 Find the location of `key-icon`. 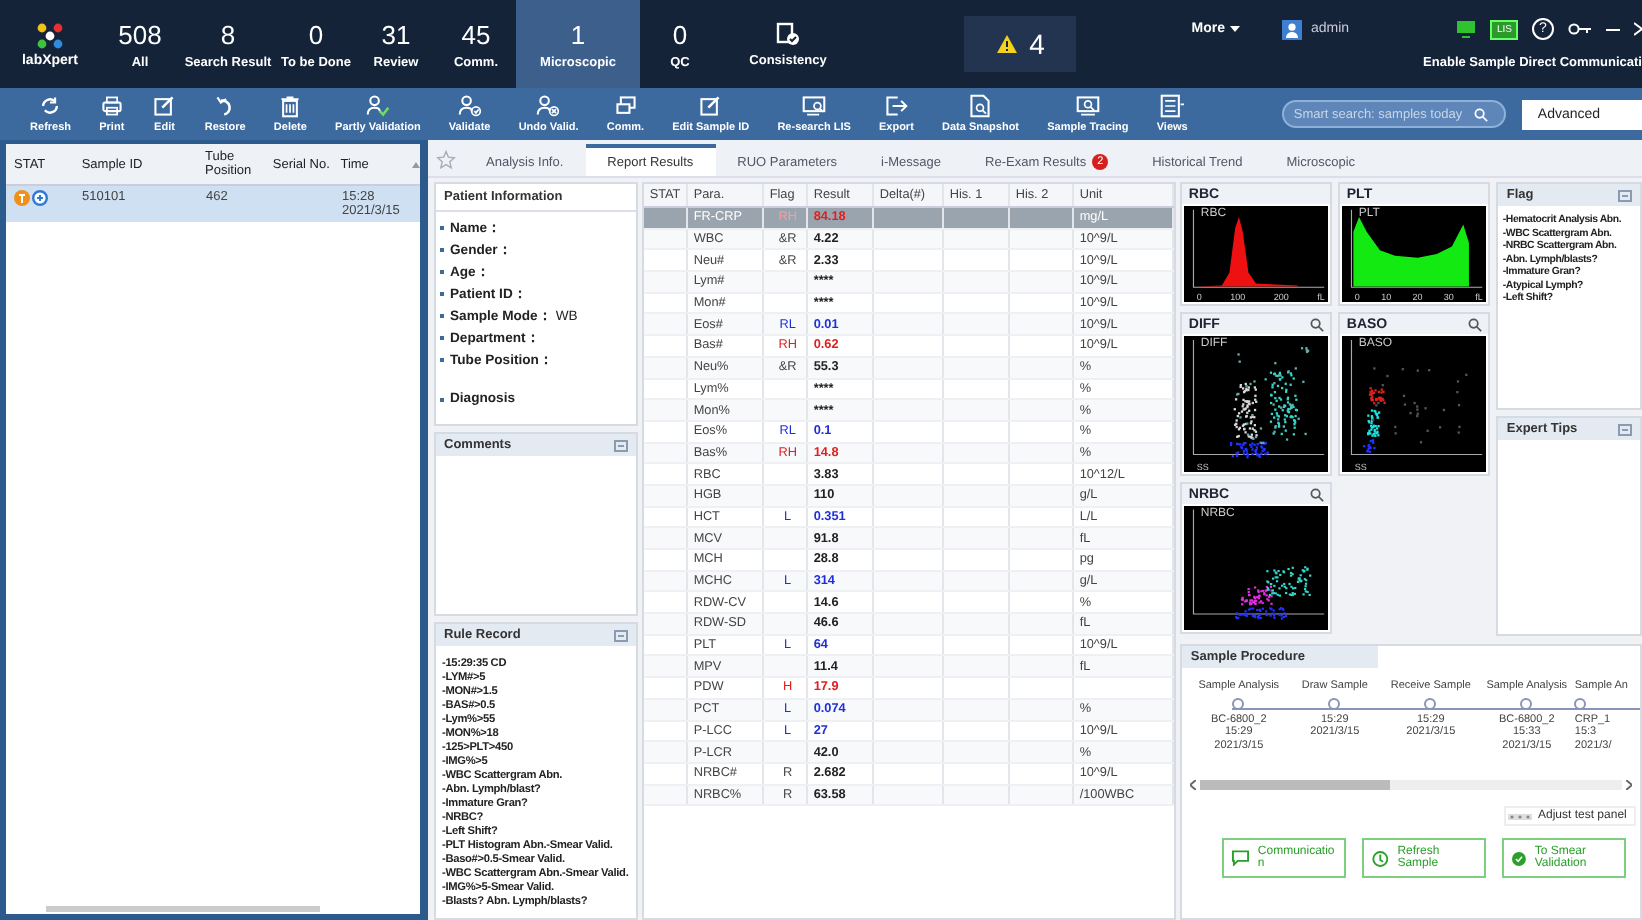

key-icon is located at coordinates (1580, 29).